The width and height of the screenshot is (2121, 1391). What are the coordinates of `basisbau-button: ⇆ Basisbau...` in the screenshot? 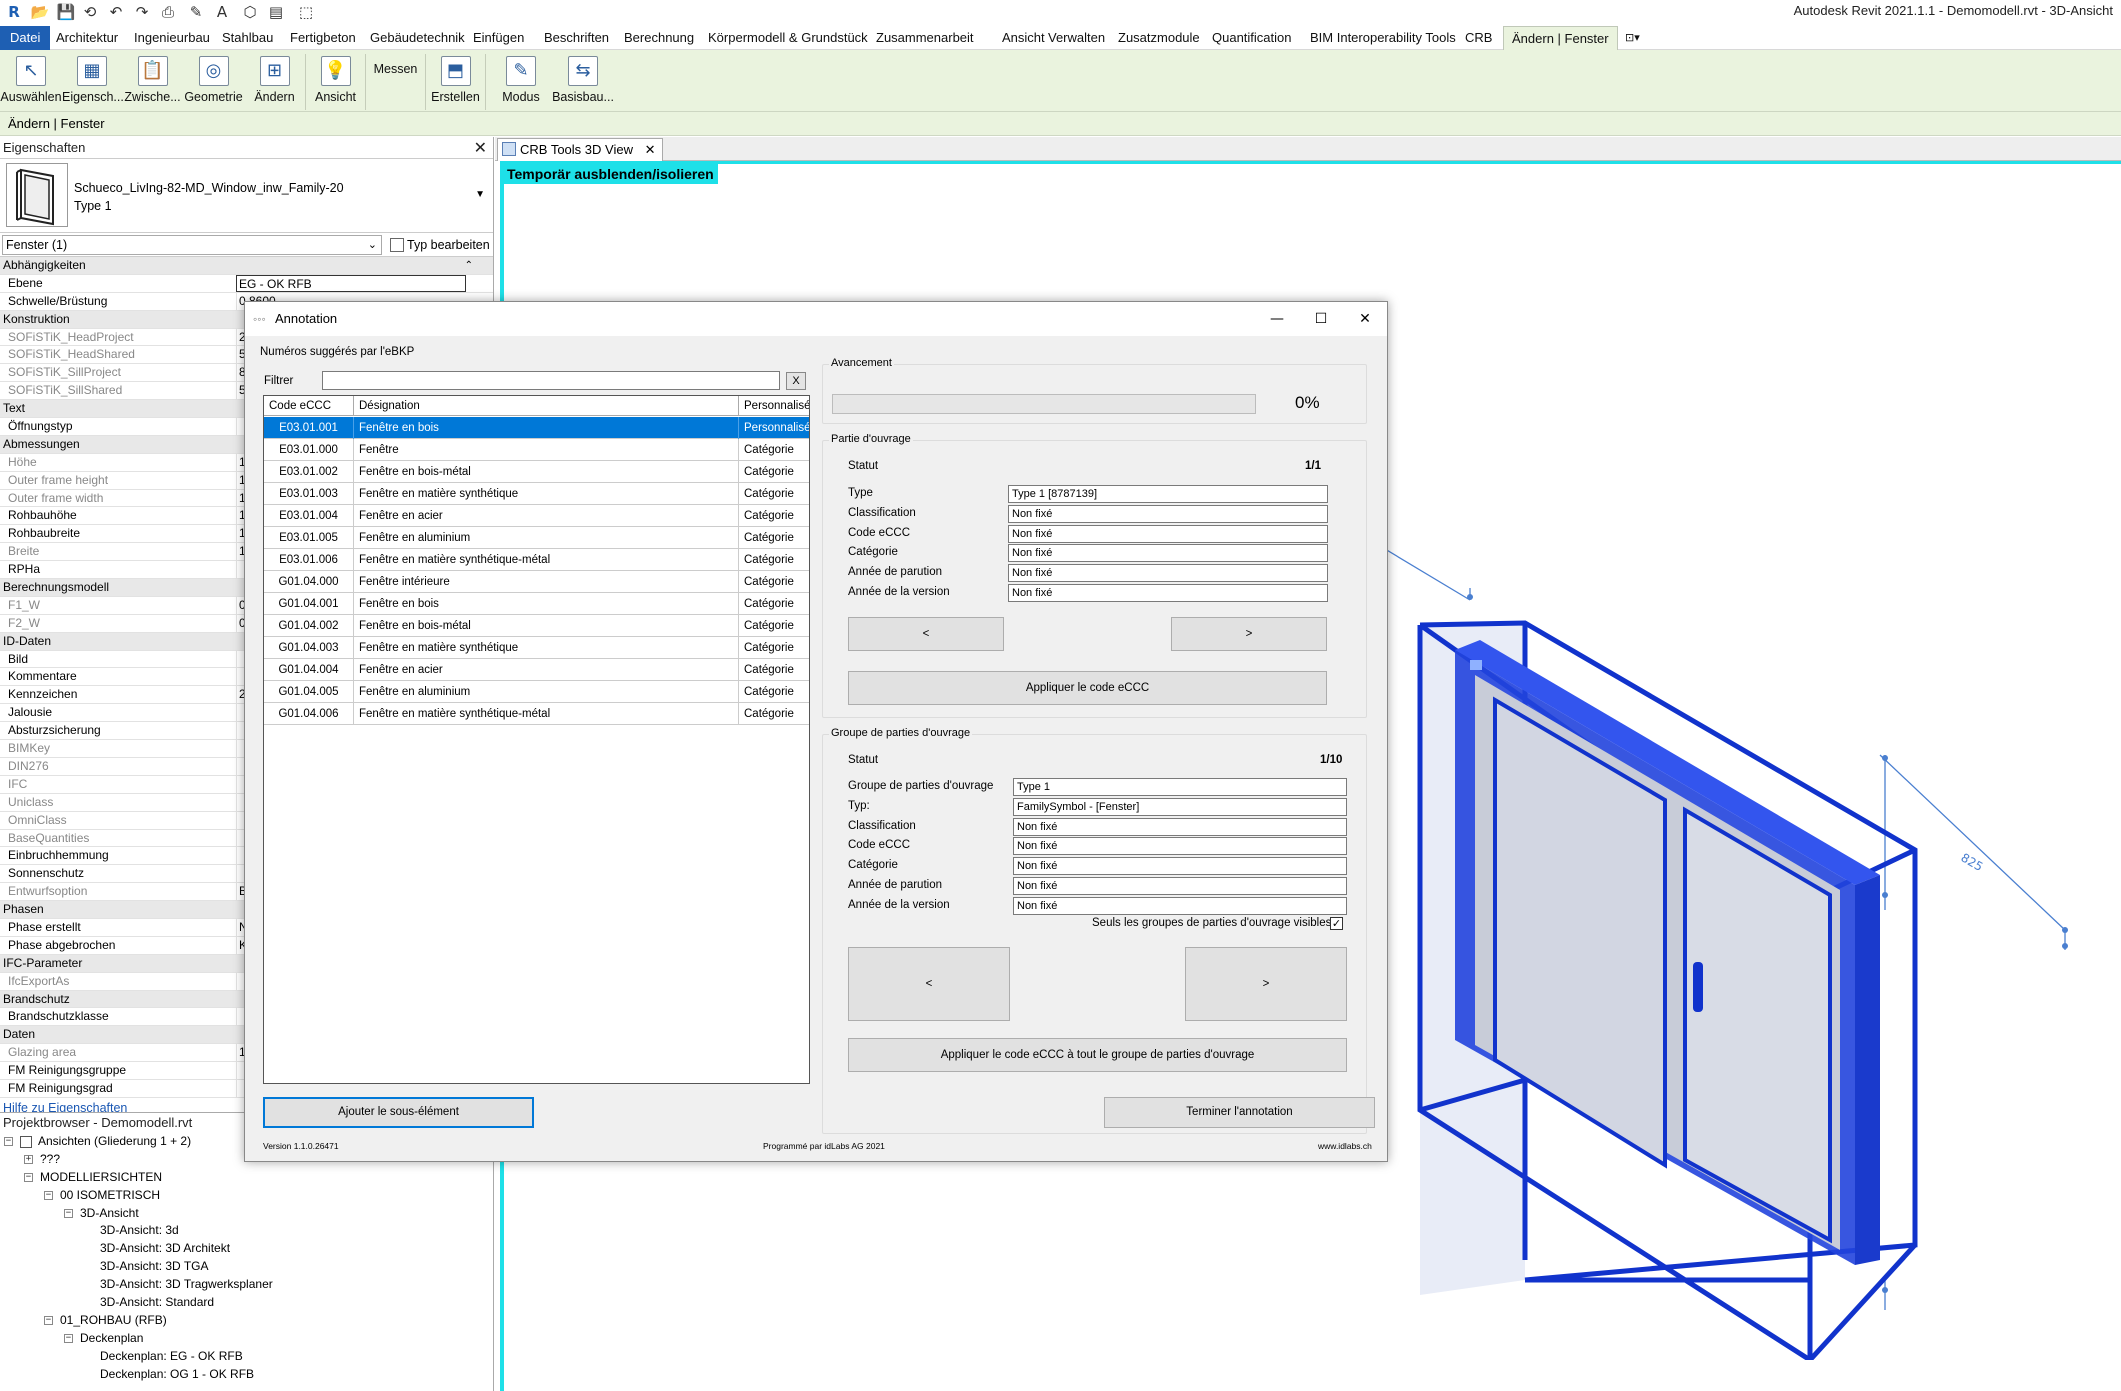 It's located at (583, 82).